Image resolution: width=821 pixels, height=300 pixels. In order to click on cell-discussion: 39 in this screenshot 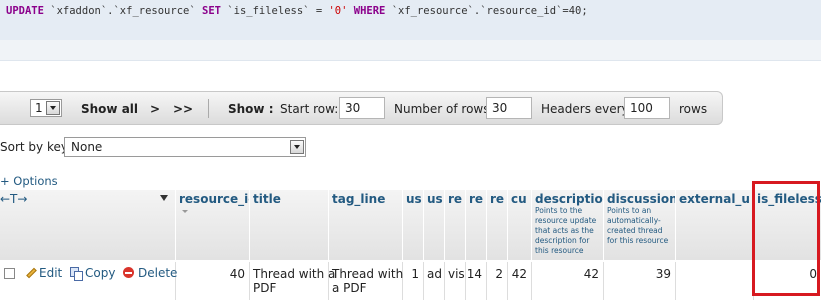, I will do `click(640, 281)`.